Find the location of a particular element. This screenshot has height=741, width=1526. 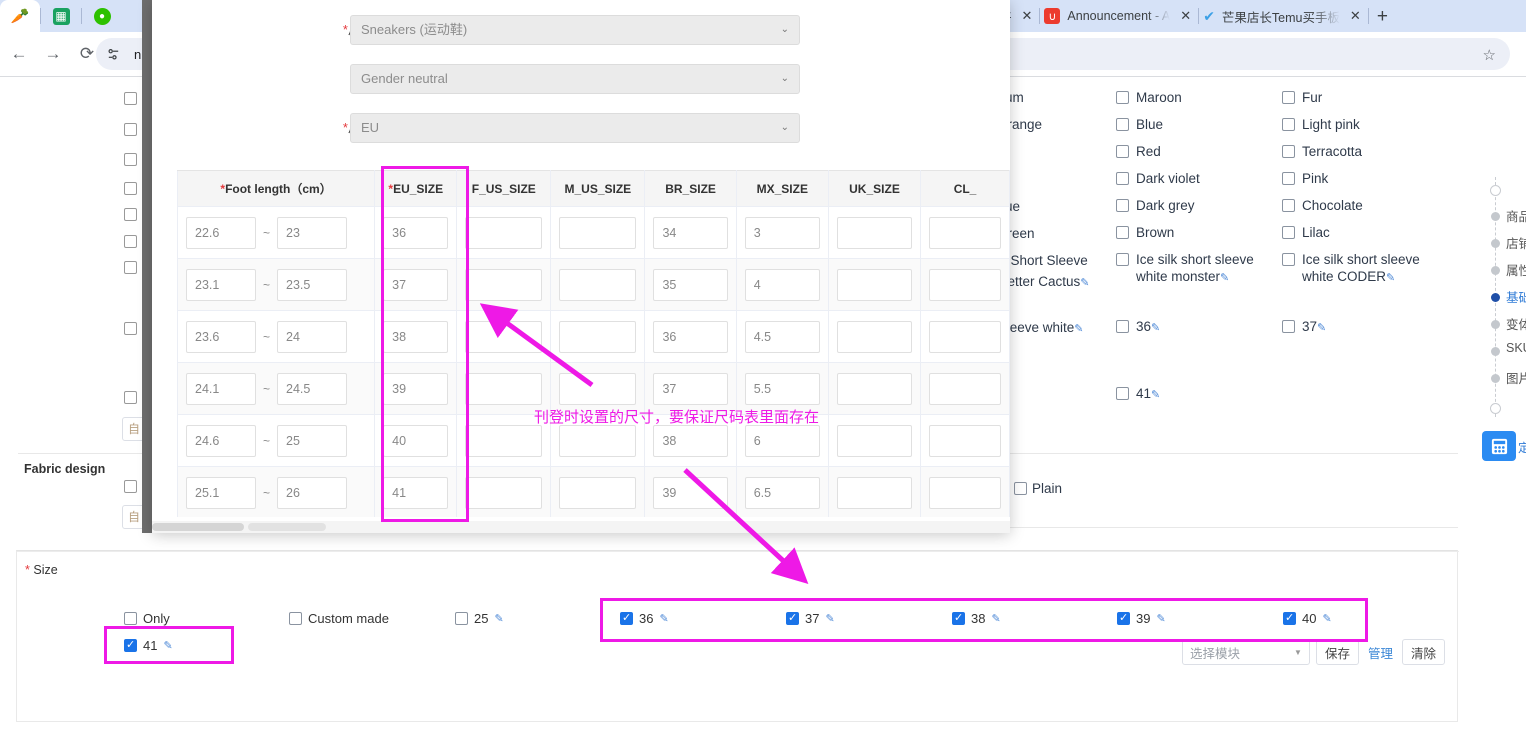

color-checkbox-red is located at coordinates (1122, 151).